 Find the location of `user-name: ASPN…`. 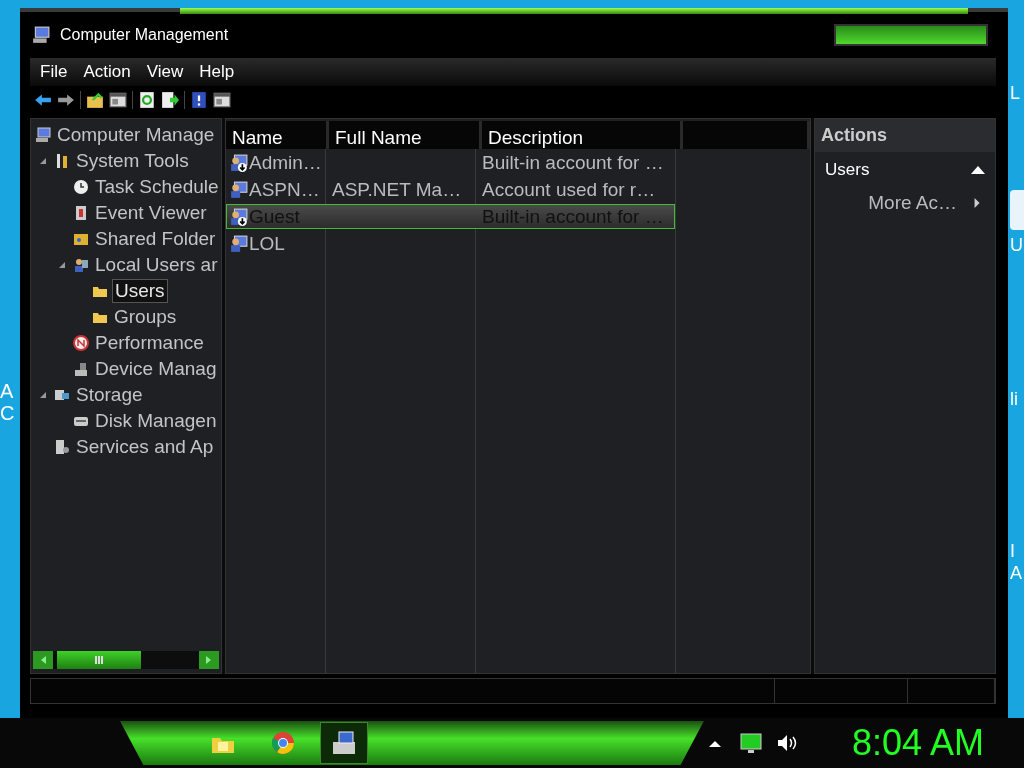

user-name: ASPN… is located at coordinates (284, 189).